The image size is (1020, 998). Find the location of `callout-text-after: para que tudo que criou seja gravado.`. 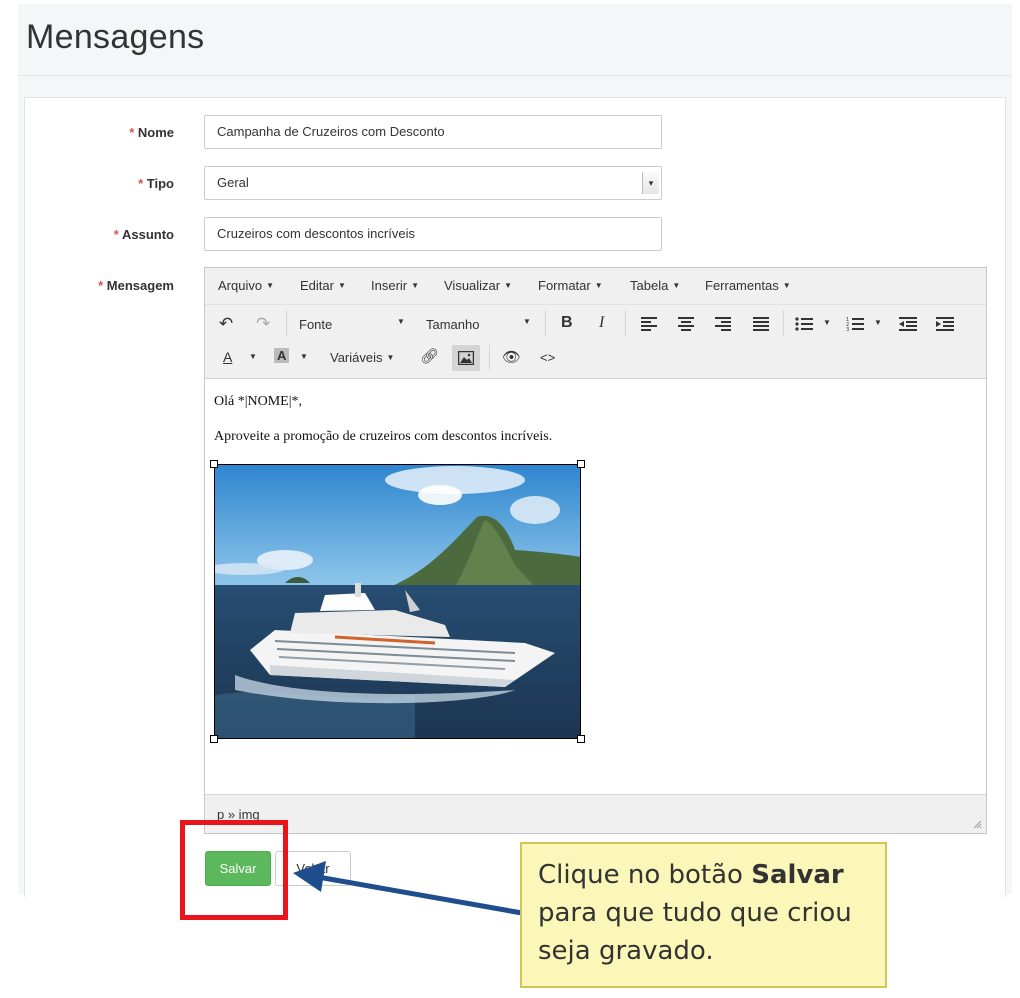

callout-text-after: para que tudo que criou seja gravado. is located at coordinates (695, 932).